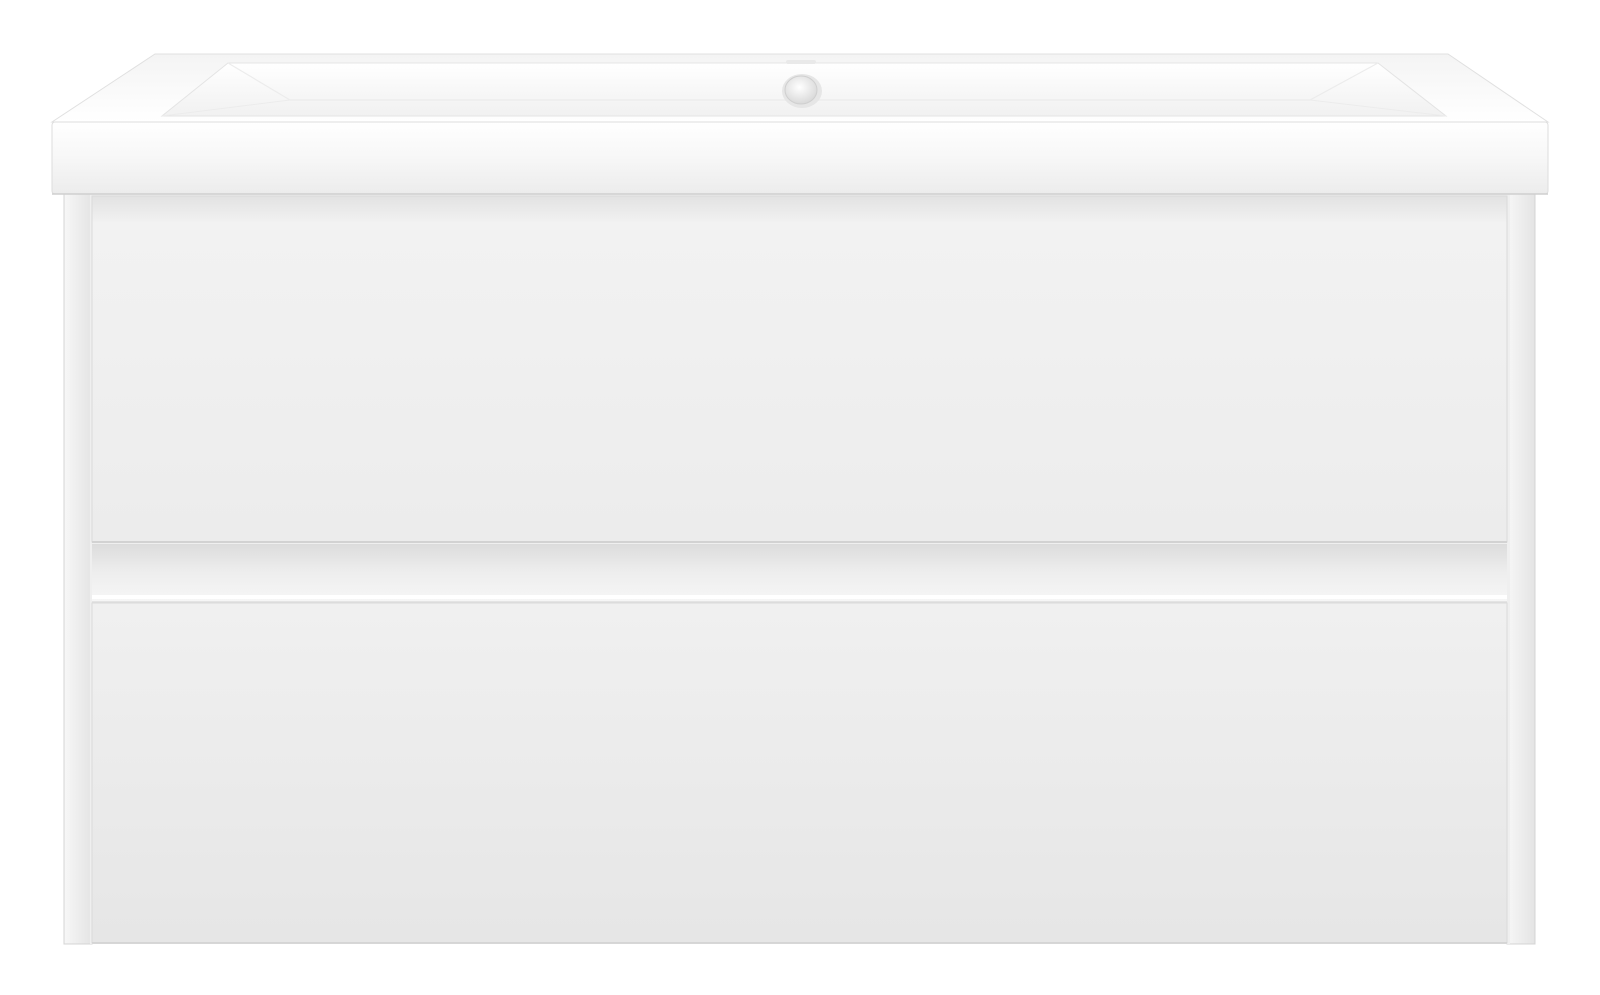 This screenshot has height=995, width=1600. What do you see at coordinates (1521, 566) in the screenshot?
I see `cabinet-side-right` at bounding box center [1521, 566].